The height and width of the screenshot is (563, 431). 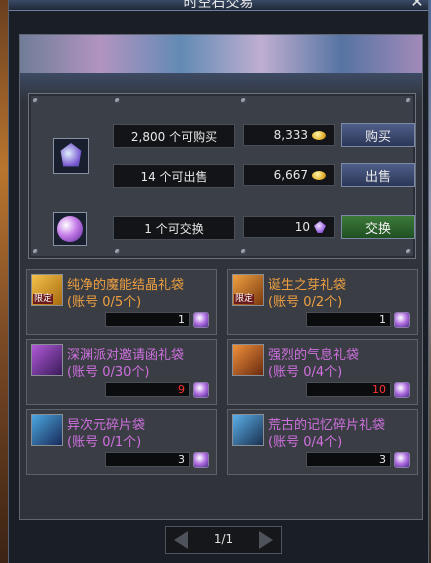 I want to click on item-limit: (账号 0/1个), so click(x=104, y=442).